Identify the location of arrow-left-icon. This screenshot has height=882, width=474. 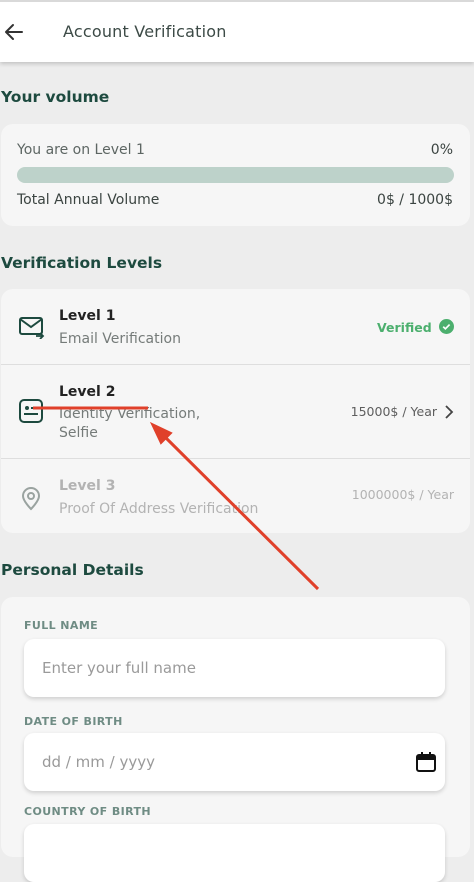
(14, 32).